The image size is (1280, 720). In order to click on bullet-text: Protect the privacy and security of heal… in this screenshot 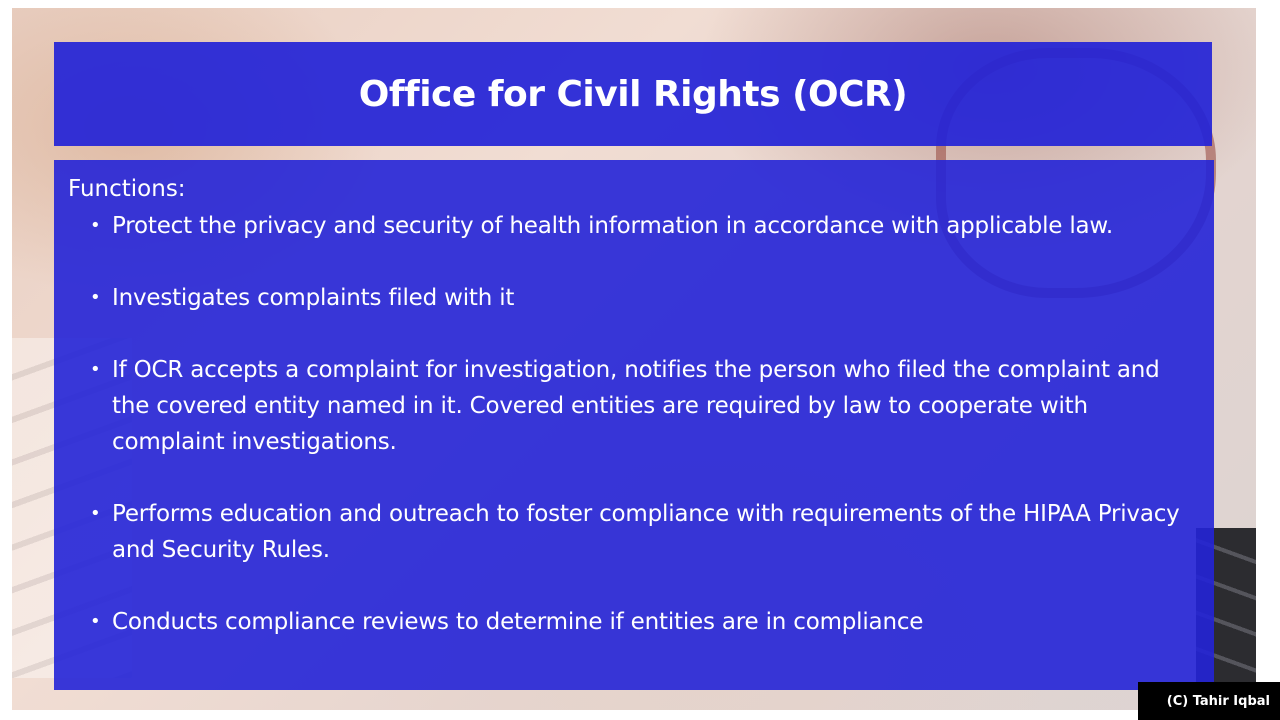, I will do `click(613, 226)`.